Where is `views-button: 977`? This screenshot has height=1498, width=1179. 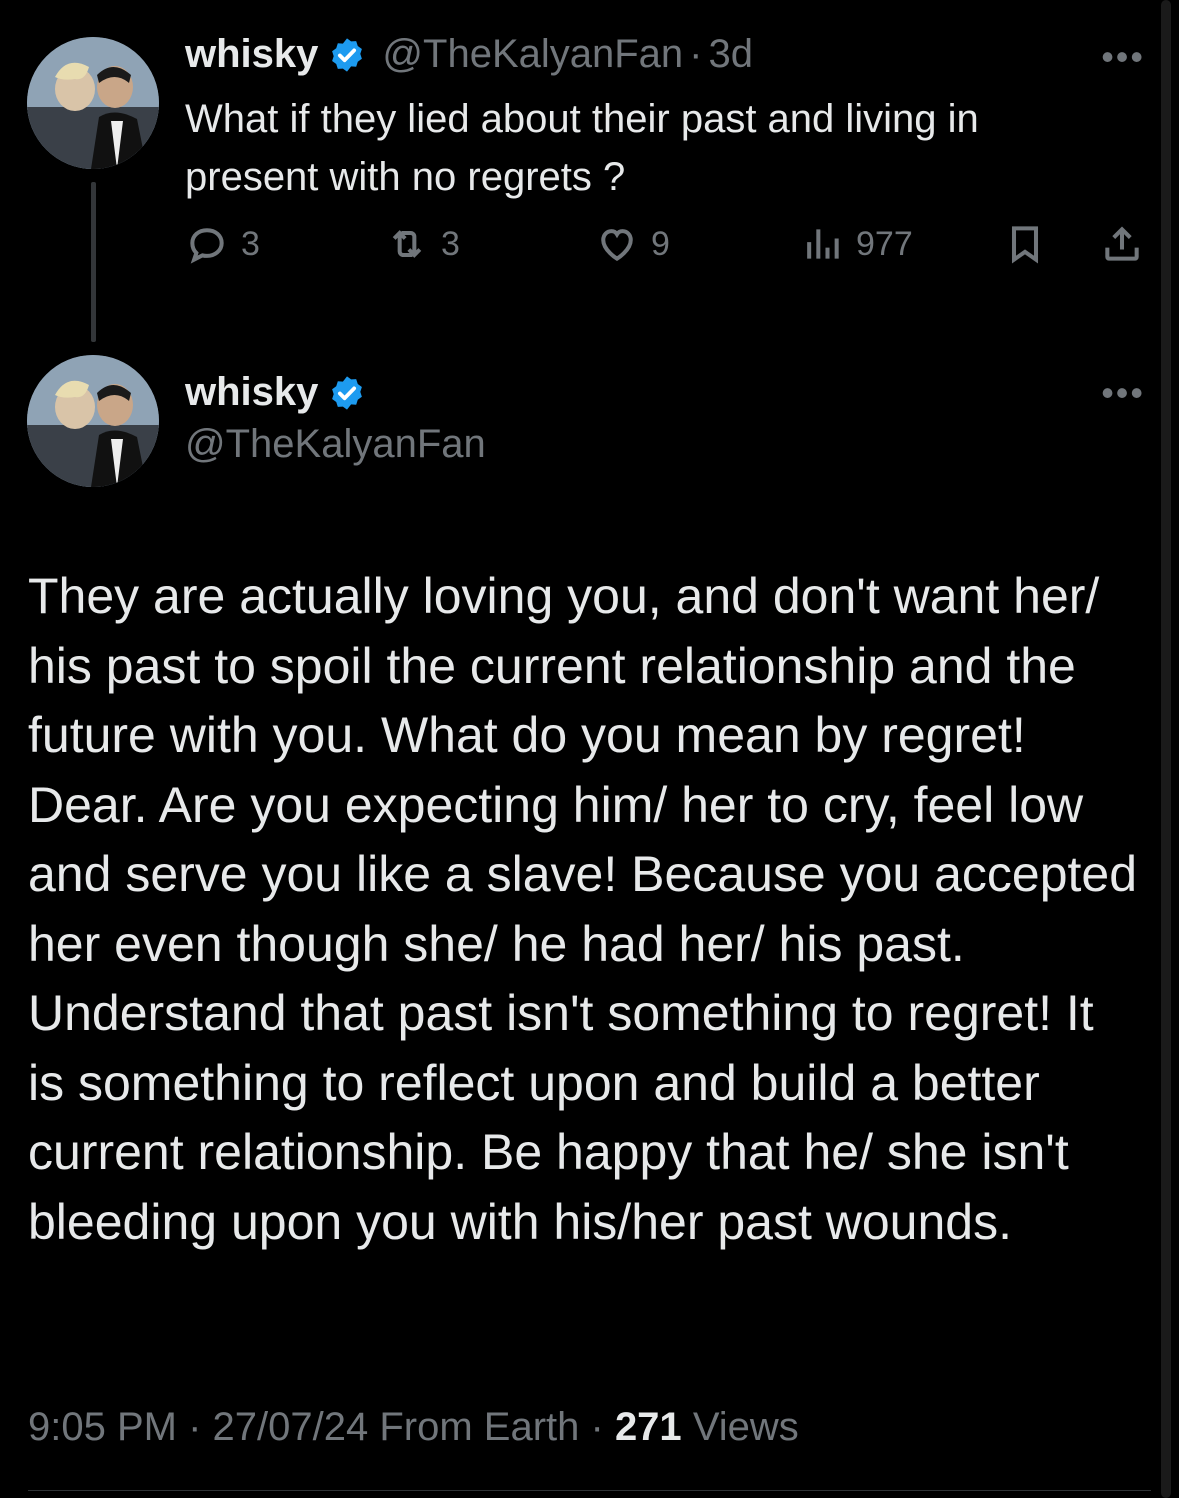 views-button: 977 is located at coordinates (856, 244).